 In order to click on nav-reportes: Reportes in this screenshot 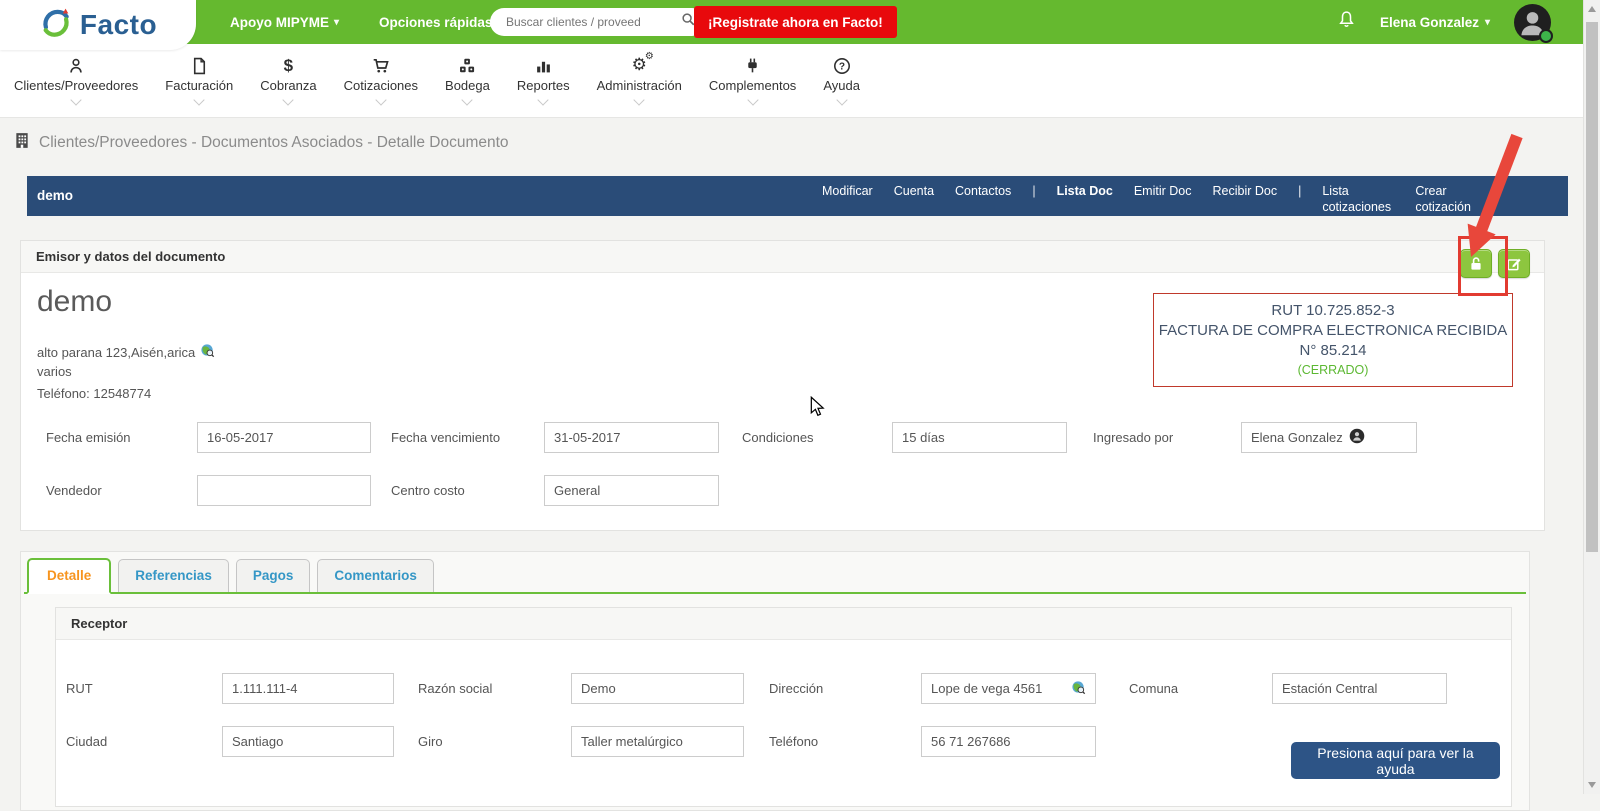, I will do `click(543, 80)`.